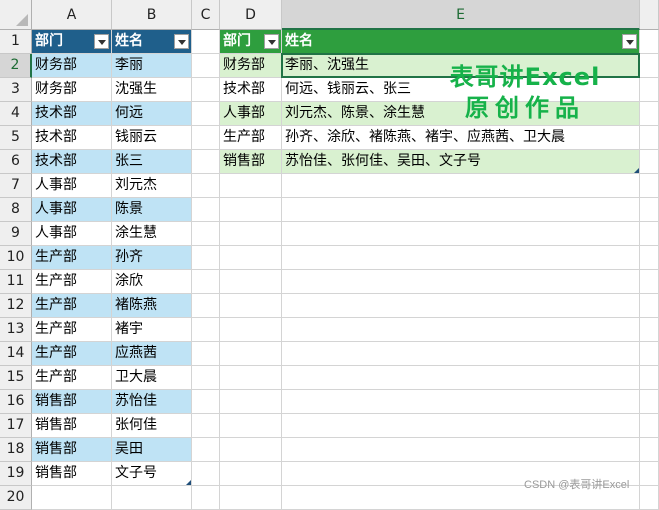 This screenshot has height=510, width=659. Describe the element at coordinates (152, 330) in the screenshot. I see `table1-name-cell: 褚宇` at that location.